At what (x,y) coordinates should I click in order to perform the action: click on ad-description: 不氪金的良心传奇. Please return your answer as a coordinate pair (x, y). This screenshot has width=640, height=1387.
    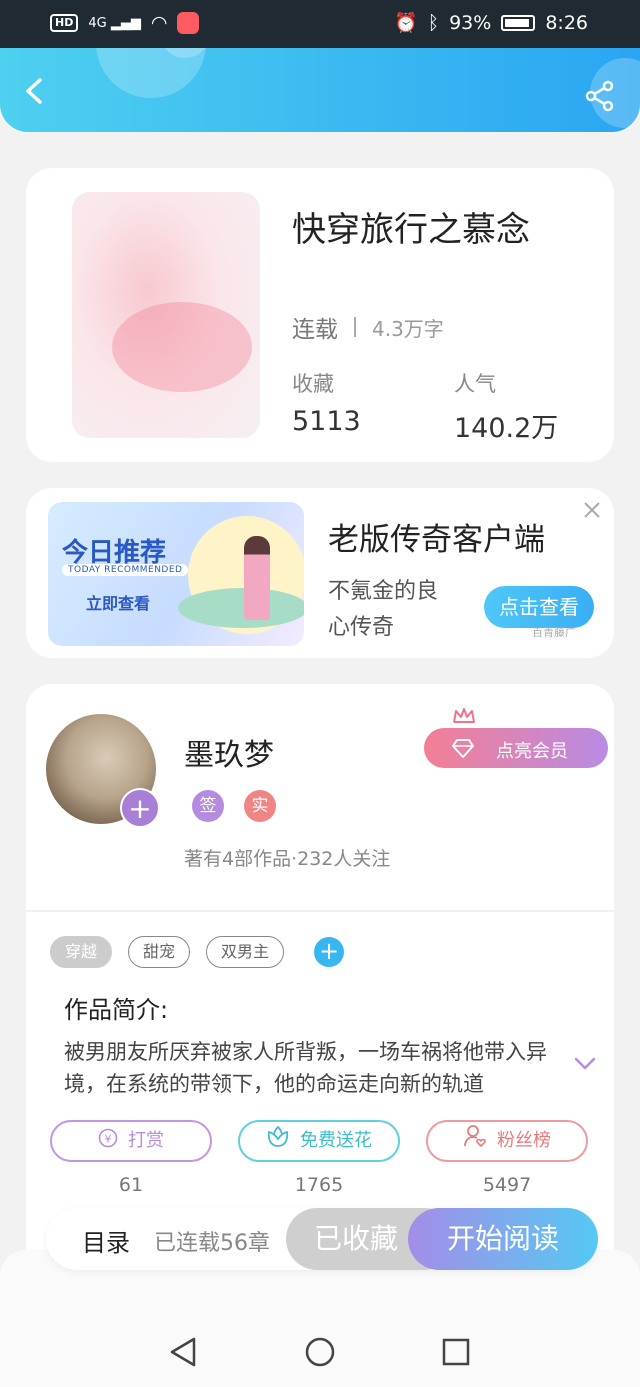
    Looking at the image, I should click on (383, 609).